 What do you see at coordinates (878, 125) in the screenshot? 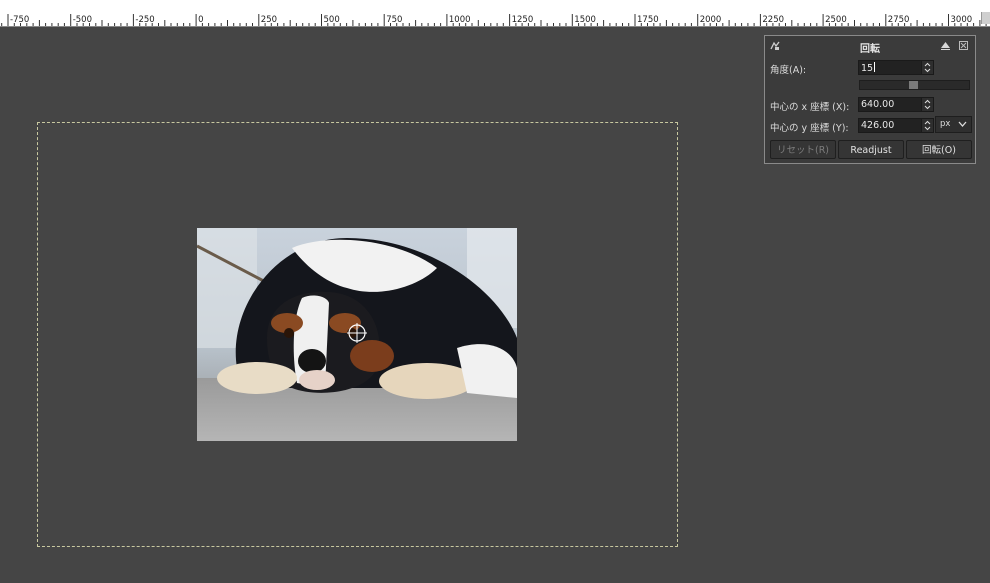
I see `center-y-value: 426.00` at bounding box center [878, 125].